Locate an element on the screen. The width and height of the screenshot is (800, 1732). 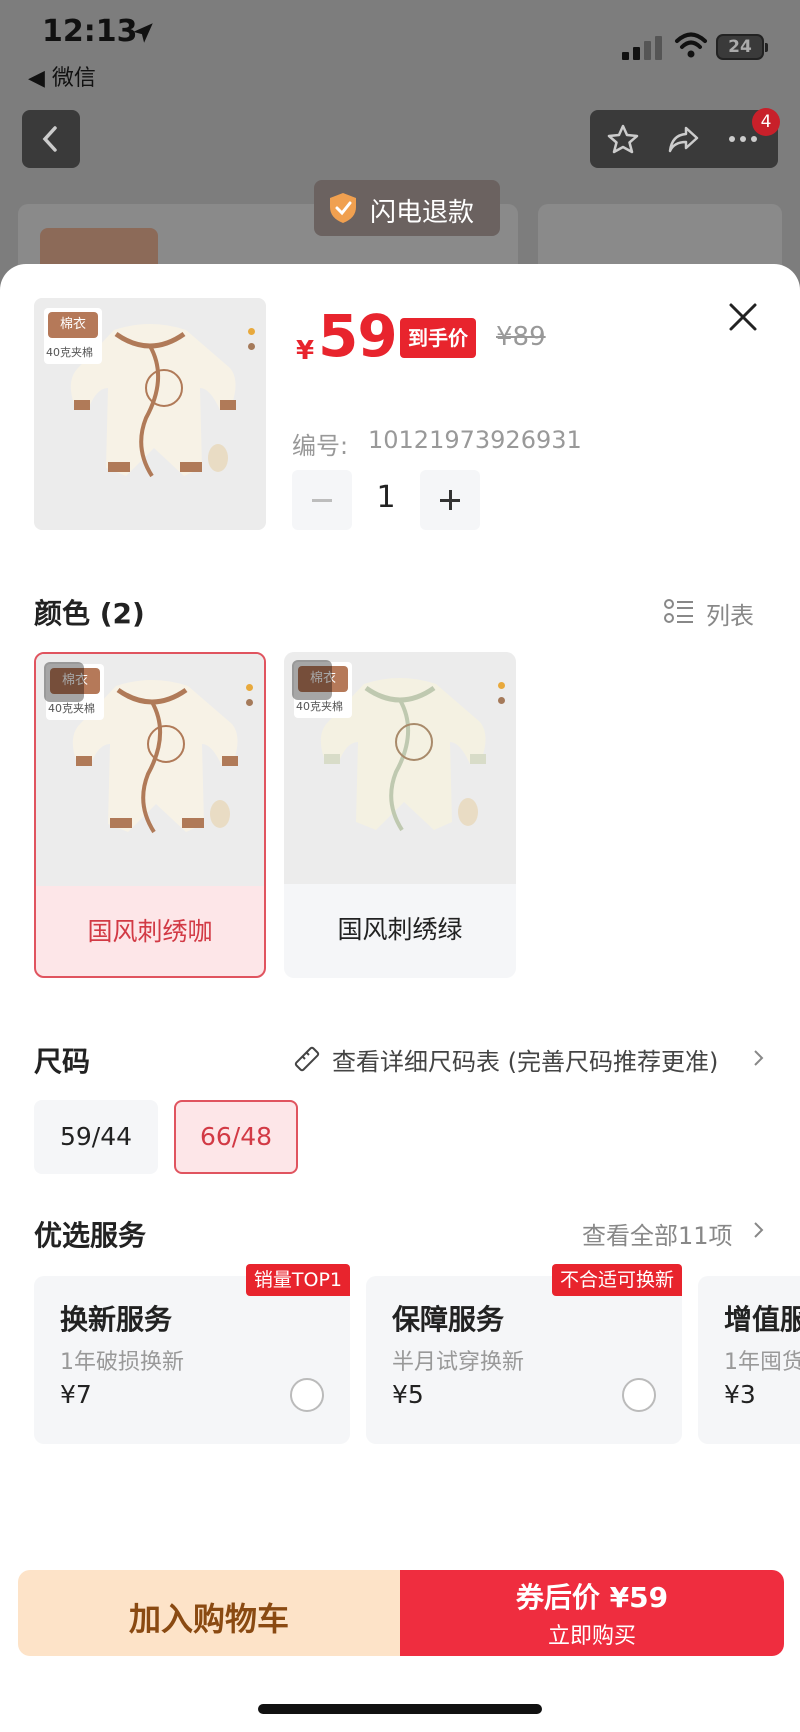
service-card: 增值服 1年囤货 ¥3 is located at coordinates (749, 1360).